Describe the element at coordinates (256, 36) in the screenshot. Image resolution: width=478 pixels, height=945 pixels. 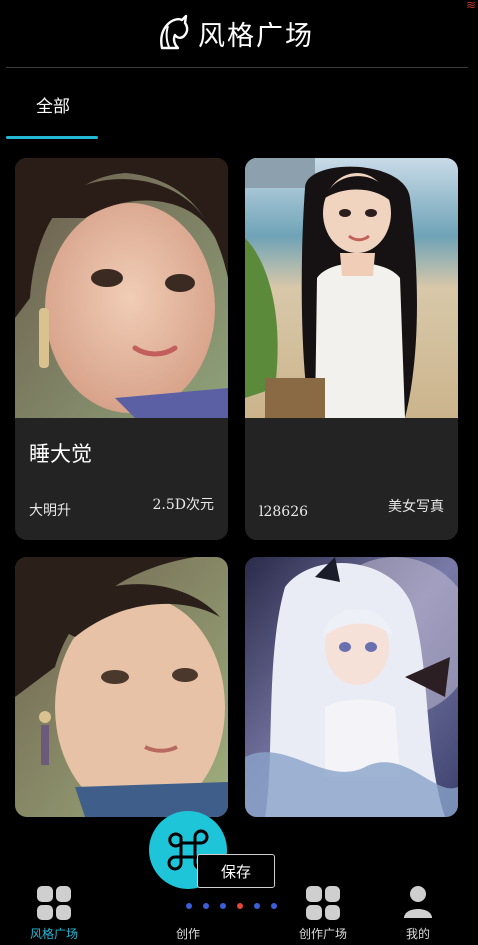
I see `page-title: 风格广场` at that location.